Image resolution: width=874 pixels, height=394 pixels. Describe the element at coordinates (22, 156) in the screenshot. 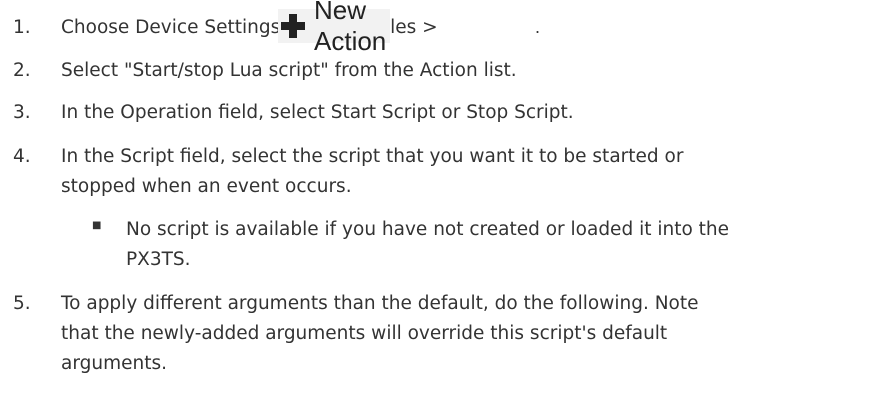

I see `step-number: 4.` at that location.